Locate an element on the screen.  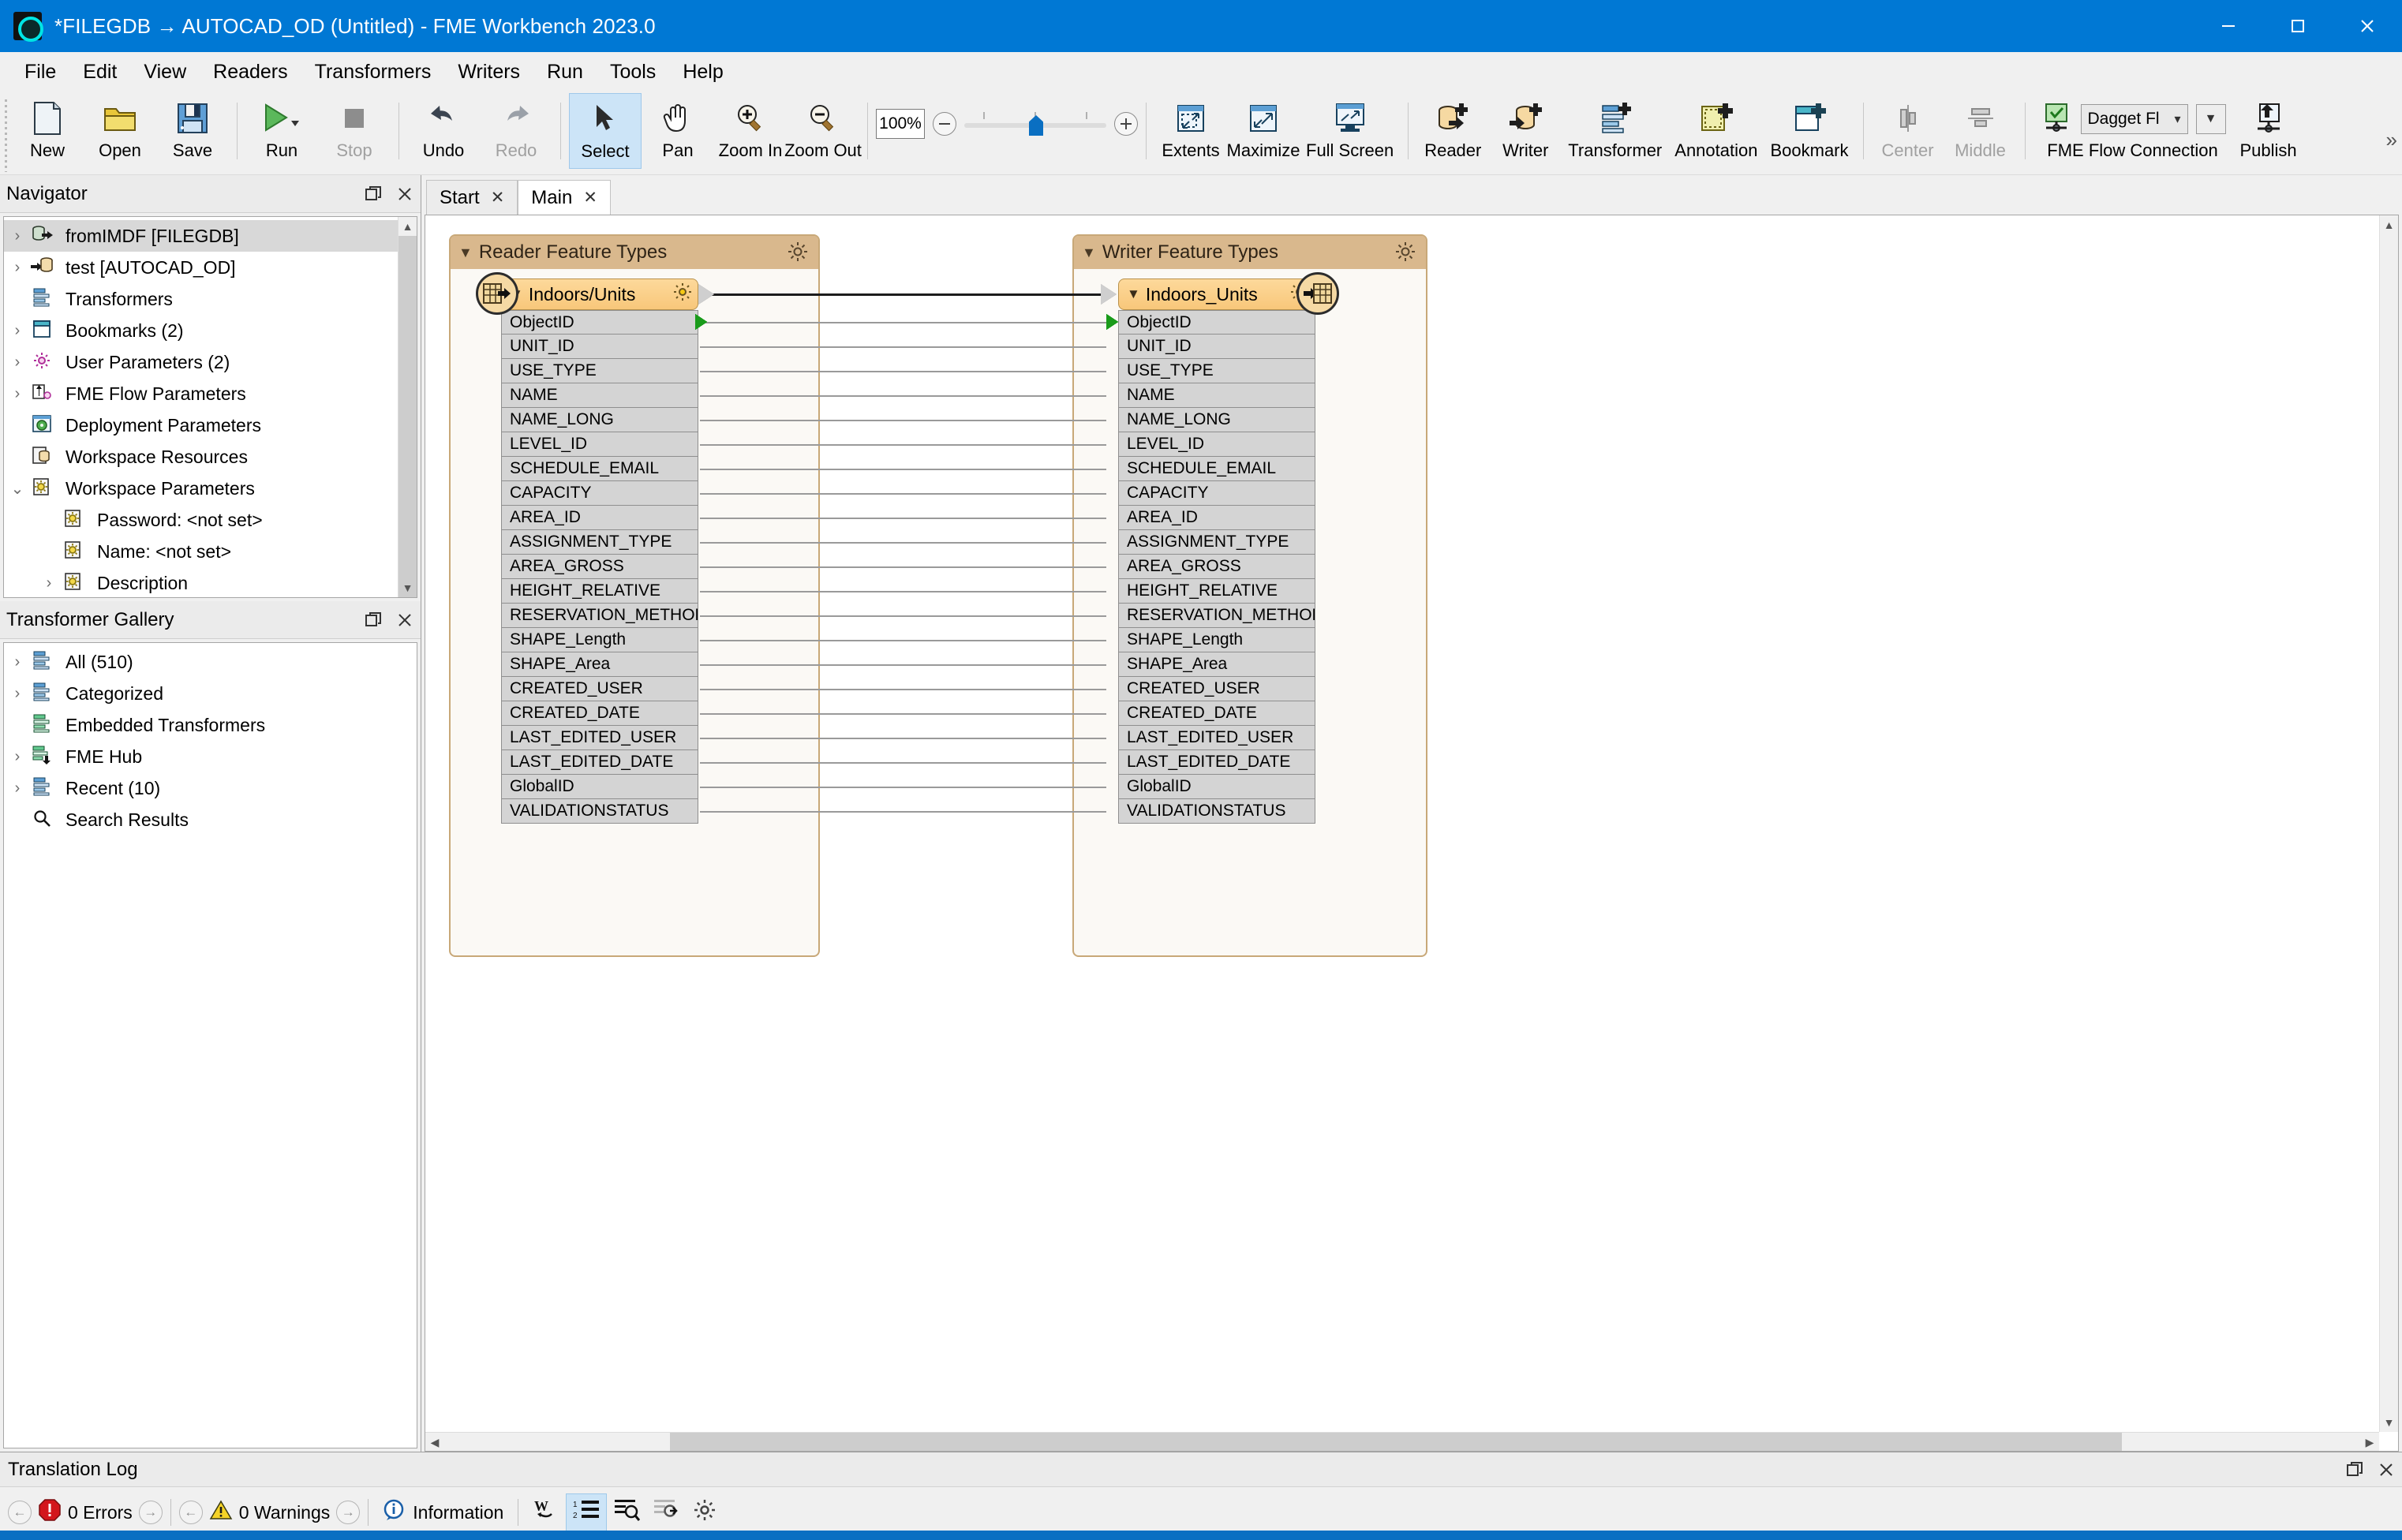
navigator-scrollbar: ▲ ▼ is located at coordinates (407, 407).